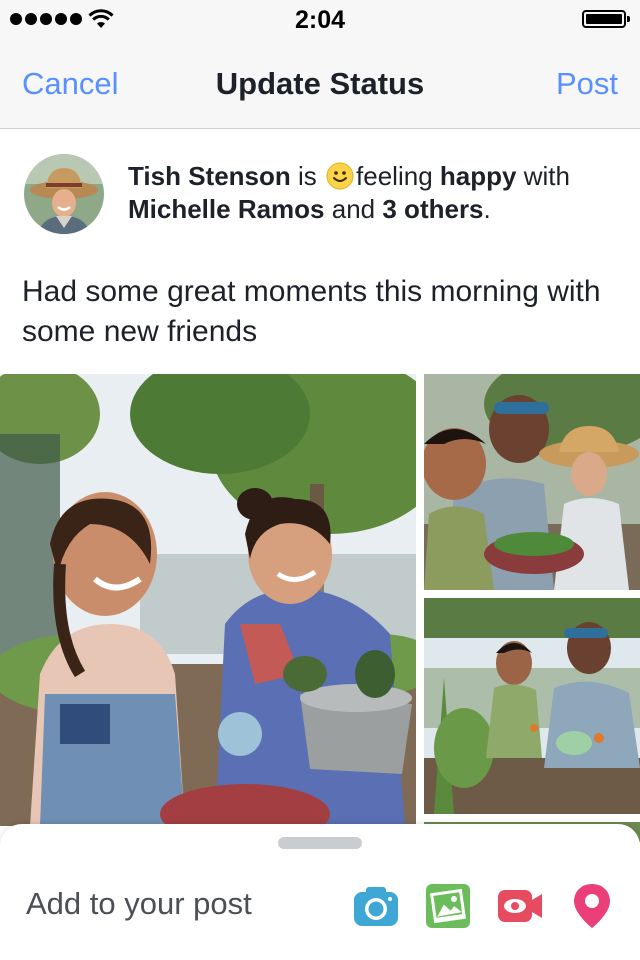 Image resolution: width=640 pixels, height=960 pixels. I want to click on tagged-friend: Michelle Ramos, so click(226, 209).